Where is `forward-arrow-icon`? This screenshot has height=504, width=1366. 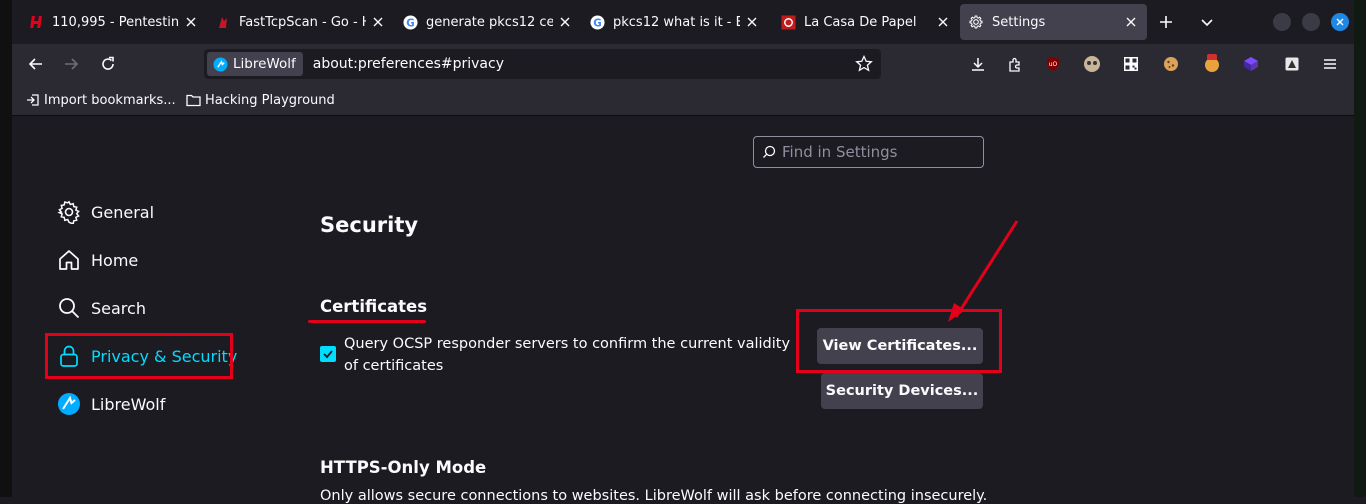
forward-arrow-icon is located at coordinates (72, 64).